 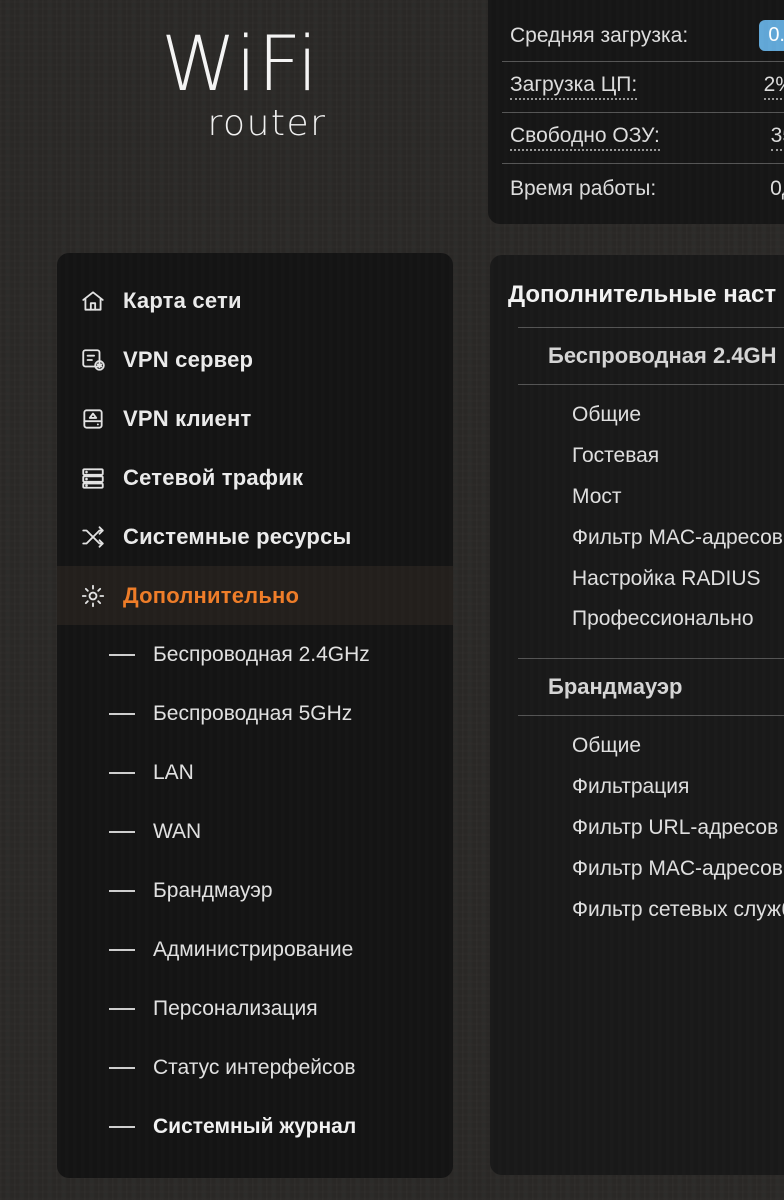 I want to click on content-link-bridge: Мост, so click(x=637, y=497).